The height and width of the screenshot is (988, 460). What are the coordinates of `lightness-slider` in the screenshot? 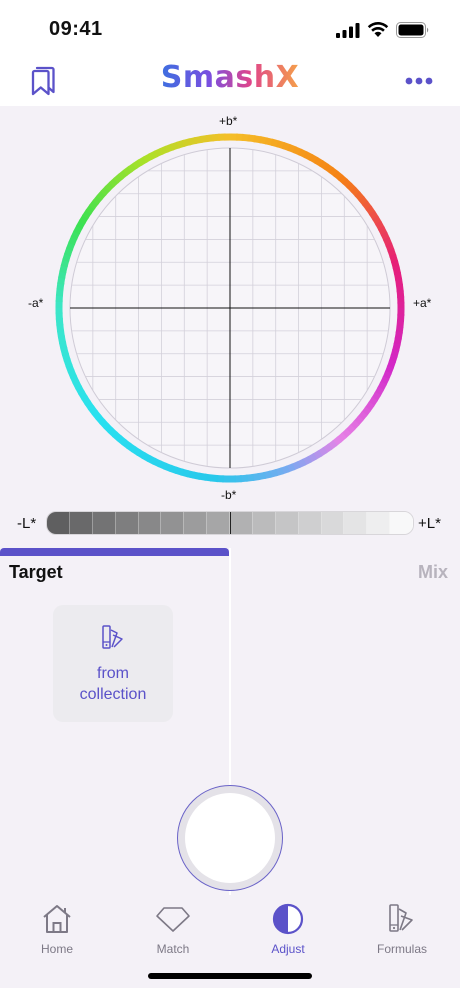 It's located at (230, 523).